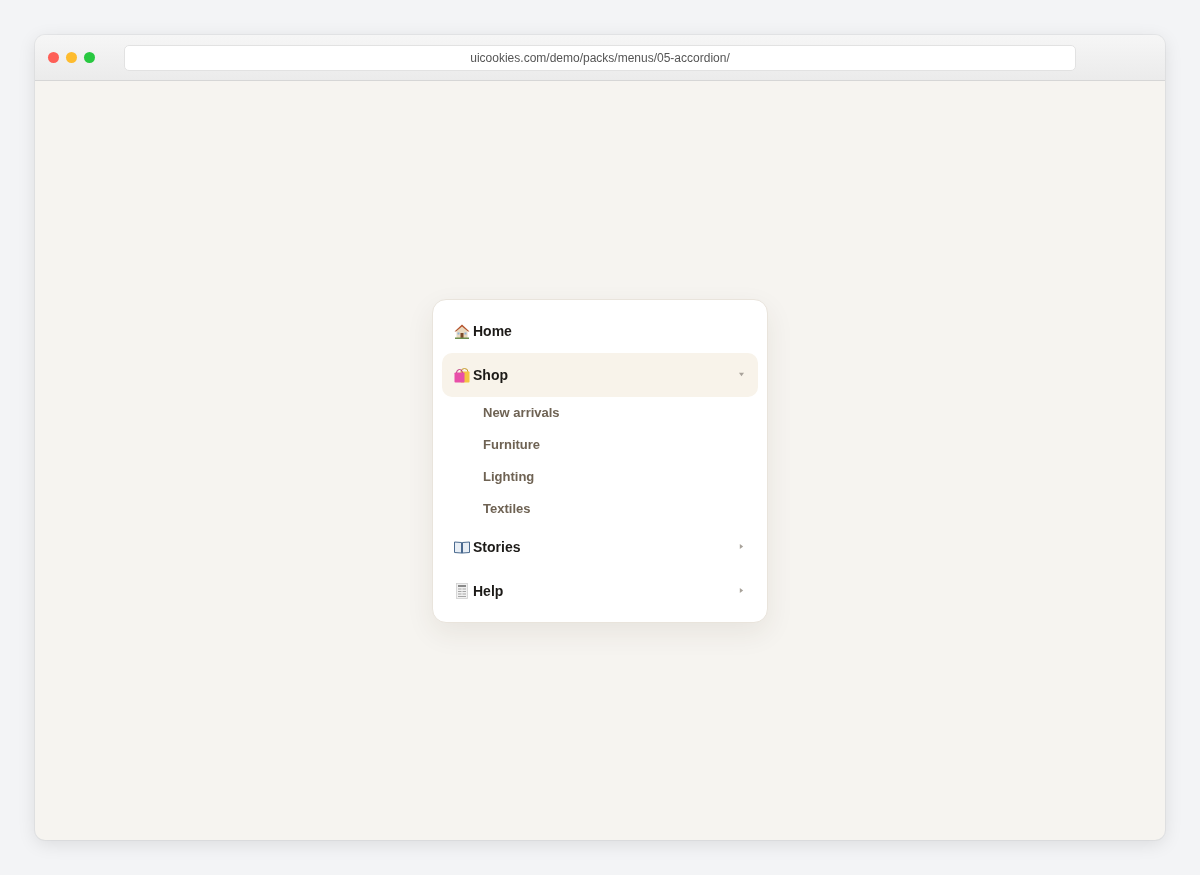 This screenshot has width=1200, height=875. Describe the element at coordinates (600, 546) in the screenshot. I see `menu-group-toggle: Stories` at that location.